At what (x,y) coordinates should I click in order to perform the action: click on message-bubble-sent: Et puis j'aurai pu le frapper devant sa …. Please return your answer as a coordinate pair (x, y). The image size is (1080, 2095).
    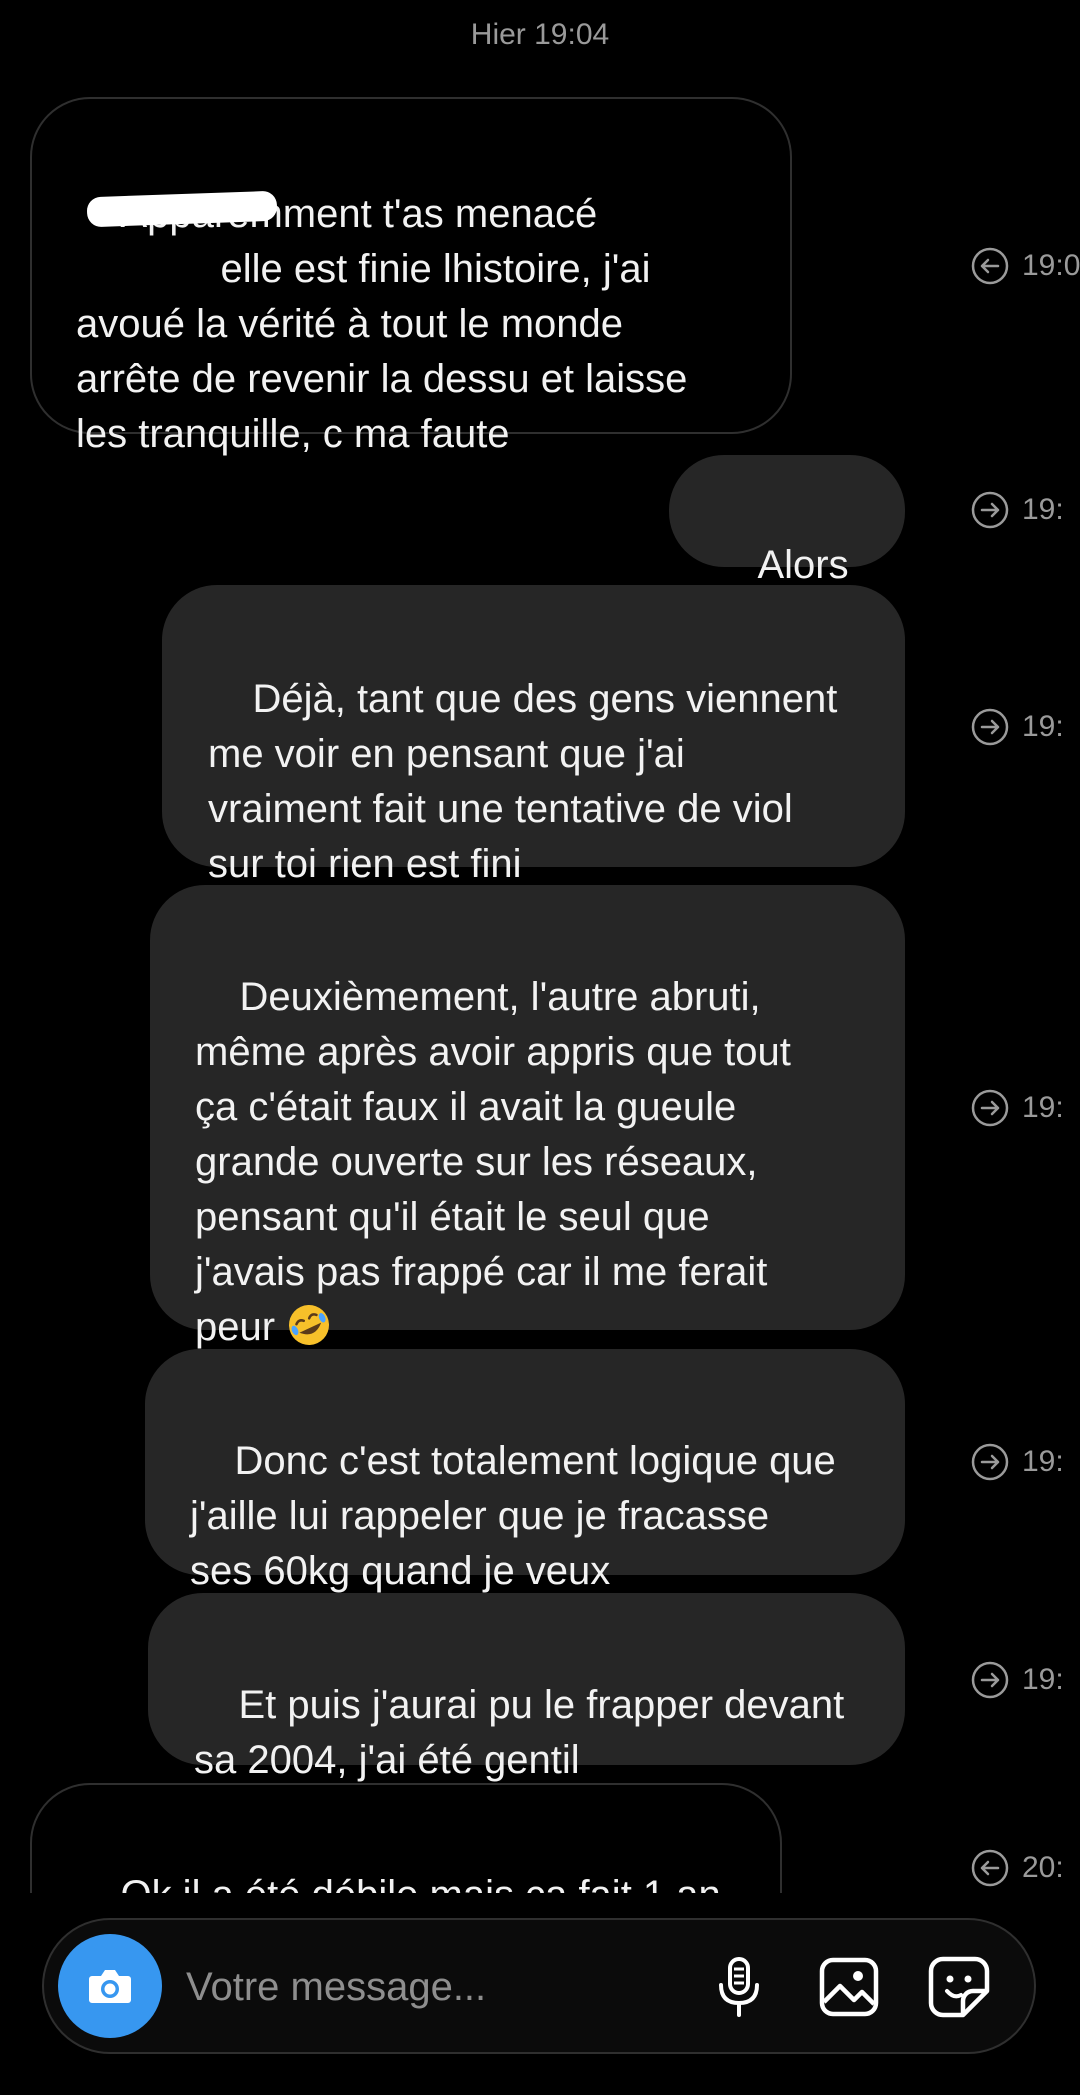
    Looking at the image, I should click on (526, 1687).